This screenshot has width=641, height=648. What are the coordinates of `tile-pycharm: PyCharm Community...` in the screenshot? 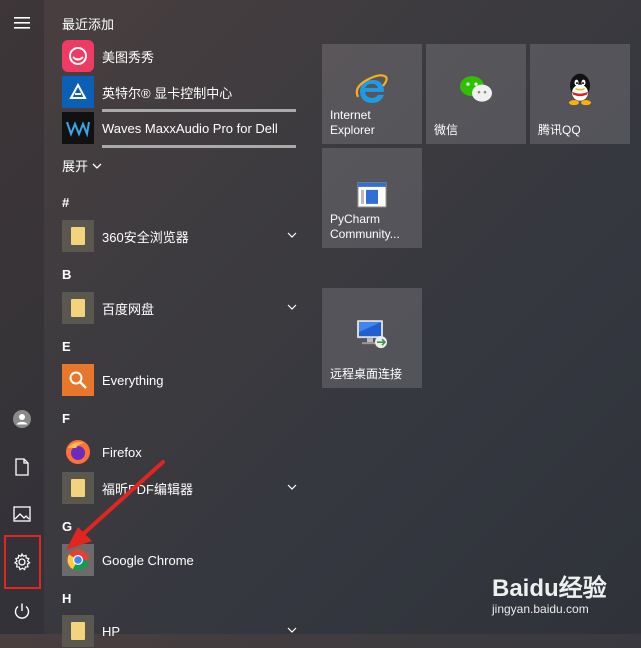 It's located at (372, 198).